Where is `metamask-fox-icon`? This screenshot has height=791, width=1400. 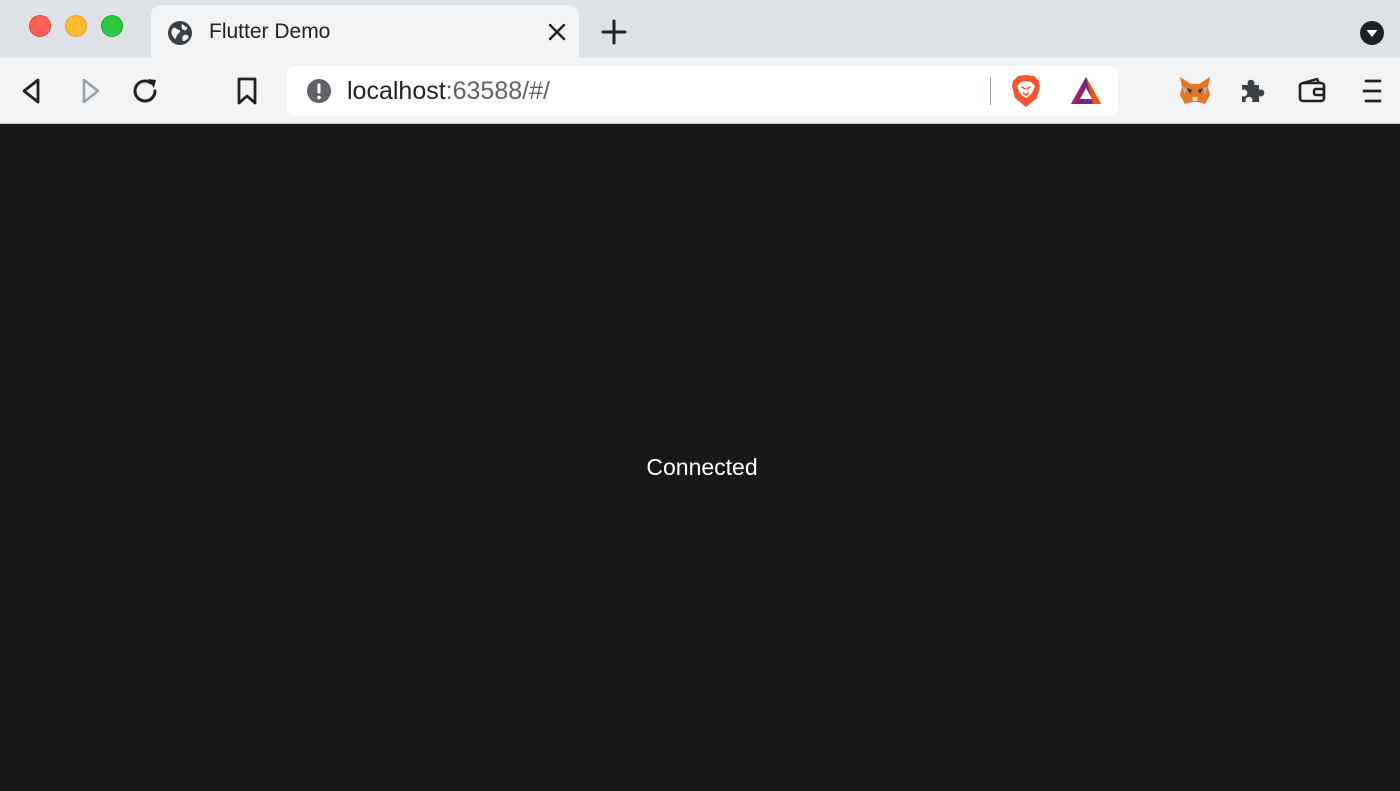
metamask-fox-icon is located at coordinates (1195, 91).